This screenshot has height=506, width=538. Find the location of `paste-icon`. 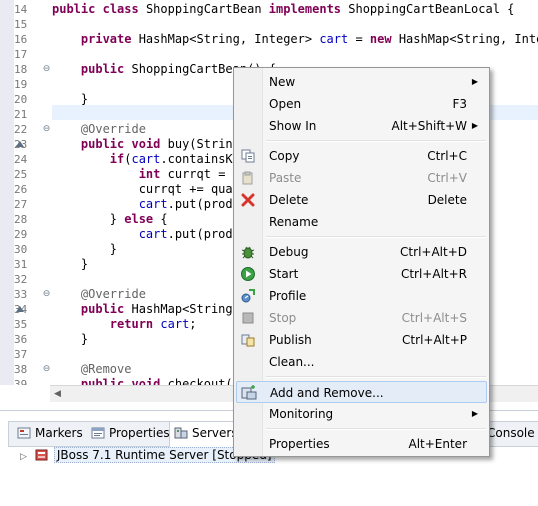

paste-icon is located at coordinates (248, 178).